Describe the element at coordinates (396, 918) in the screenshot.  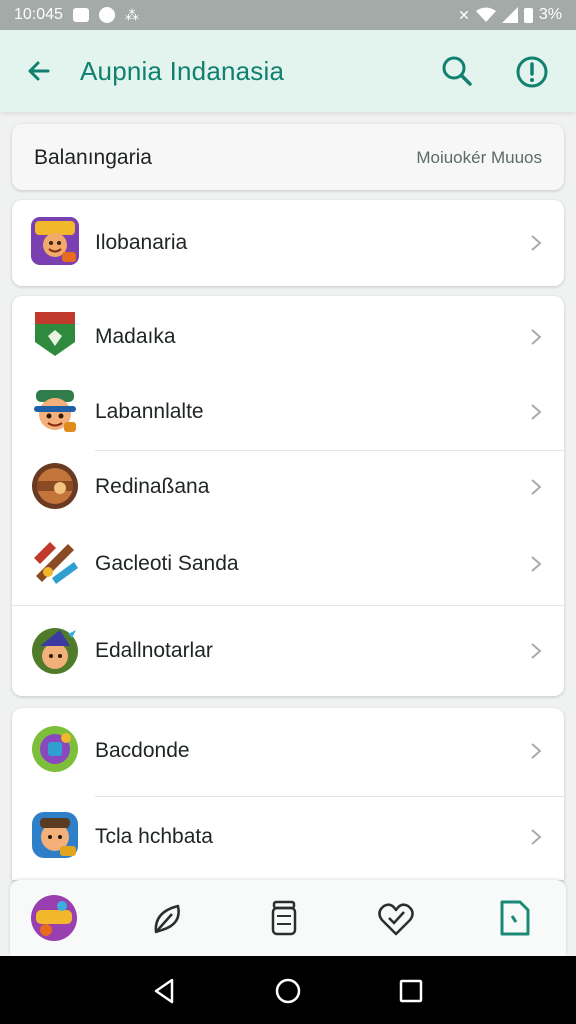
I see `heart-check-icon` at that location.